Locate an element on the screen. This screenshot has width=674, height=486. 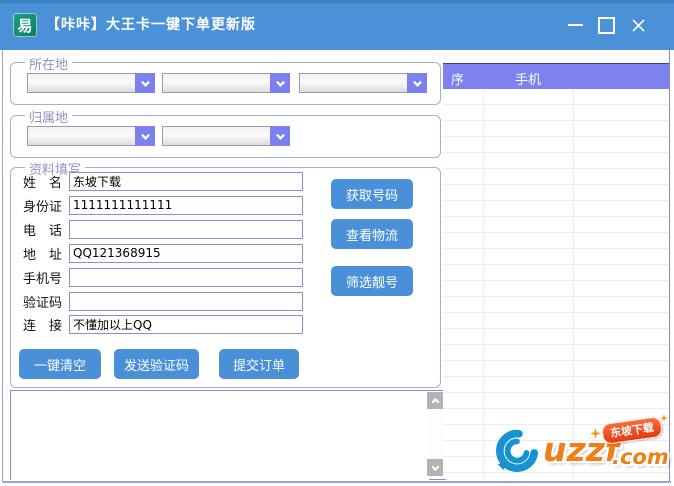
captcha-field-row: 验证码 is located at coordinates (163, 301).